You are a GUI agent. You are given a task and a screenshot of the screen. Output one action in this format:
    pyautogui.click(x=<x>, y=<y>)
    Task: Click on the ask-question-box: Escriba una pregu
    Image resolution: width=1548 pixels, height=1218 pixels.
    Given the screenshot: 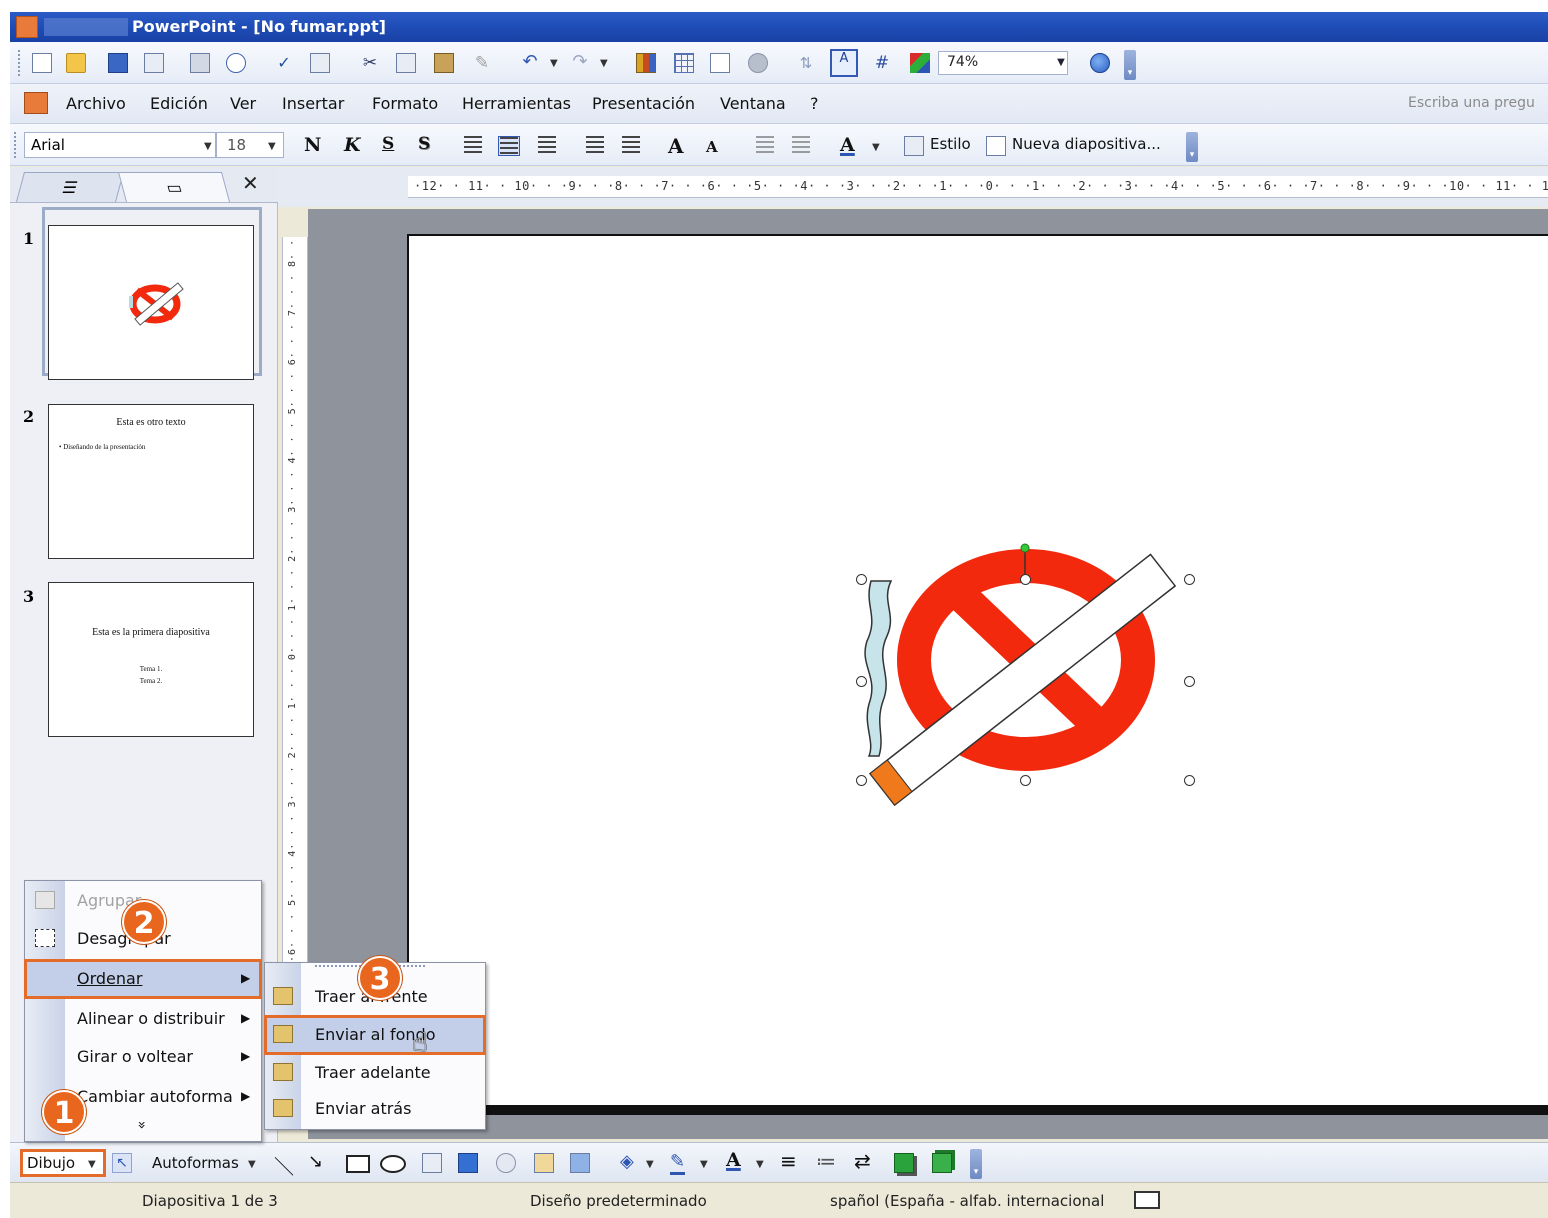 What is the action you would take?
    pyautogui.click(x=1471, y=103)
    